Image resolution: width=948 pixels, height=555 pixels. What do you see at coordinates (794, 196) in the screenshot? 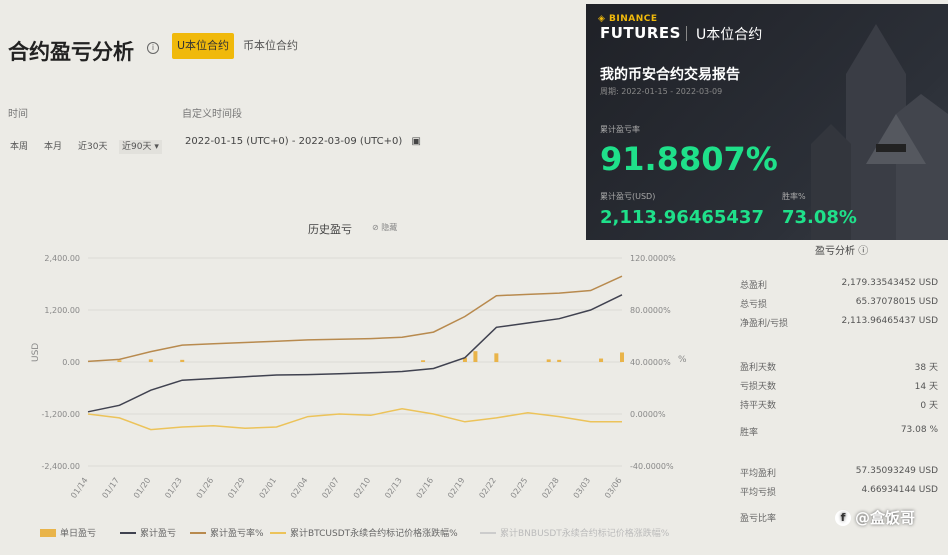
I see `win-rate-label: 胜率%` at bounding box center [794, 196].